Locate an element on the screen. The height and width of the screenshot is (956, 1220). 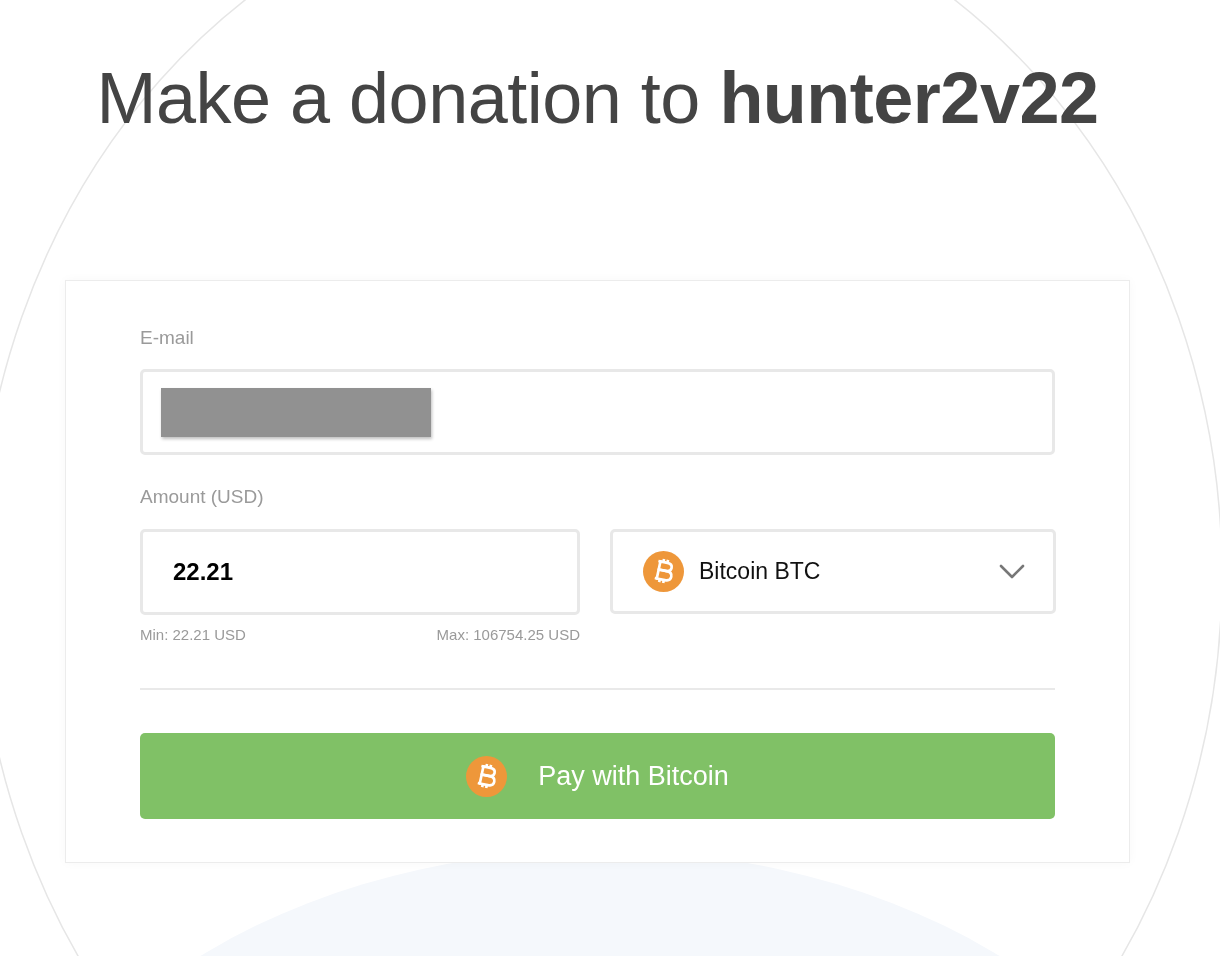
amount-field: 22.21 is located at coordinates (360, 572).